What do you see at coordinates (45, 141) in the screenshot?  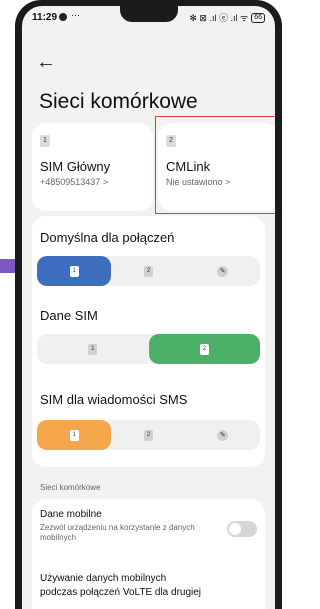 I see `sim-badge-icon: 1` at bounding box center [45, 141].